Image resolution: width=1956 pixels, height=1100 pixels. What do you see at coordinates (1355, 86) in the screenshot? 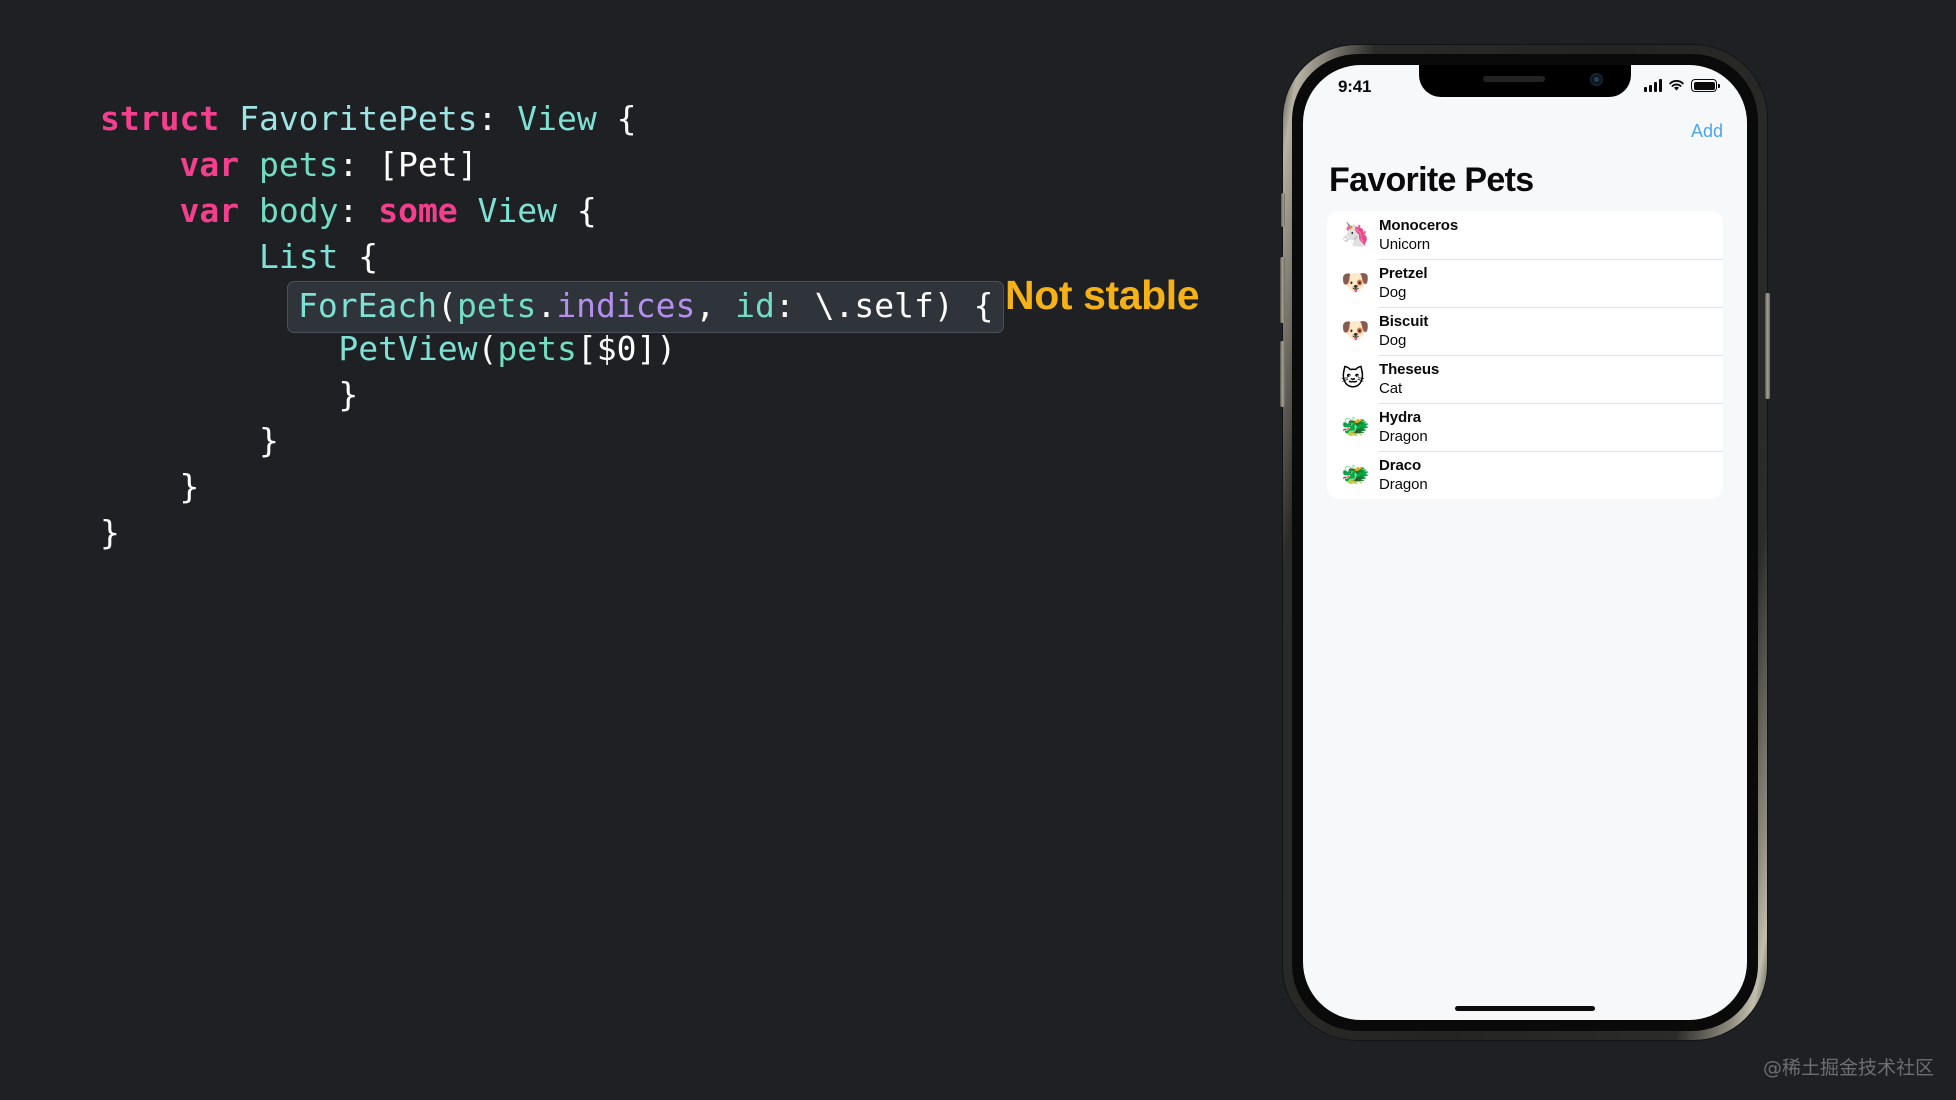
I see `status-bar-time: 9:41` at bounding box center [1355, 86].